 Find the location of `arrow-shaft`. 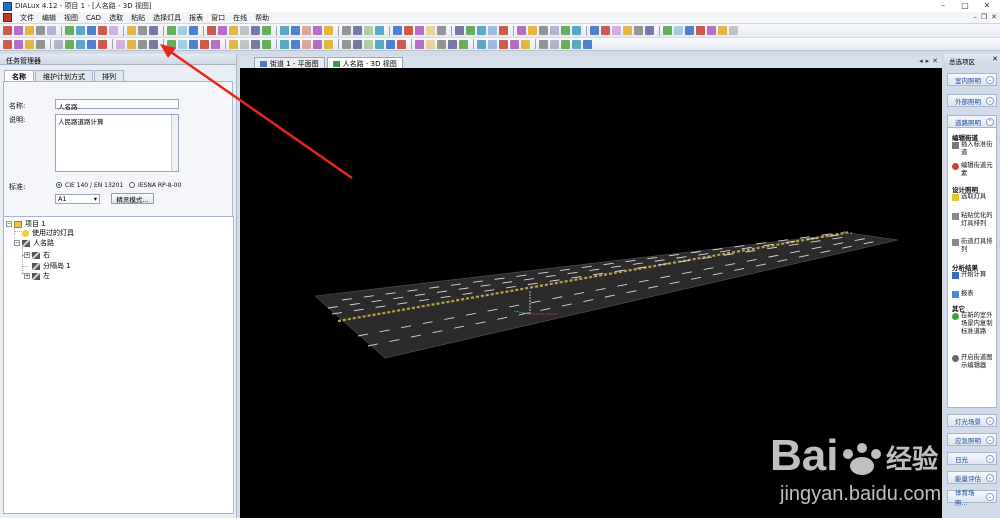

arrow-shaft is located at coordinates (260, 114).